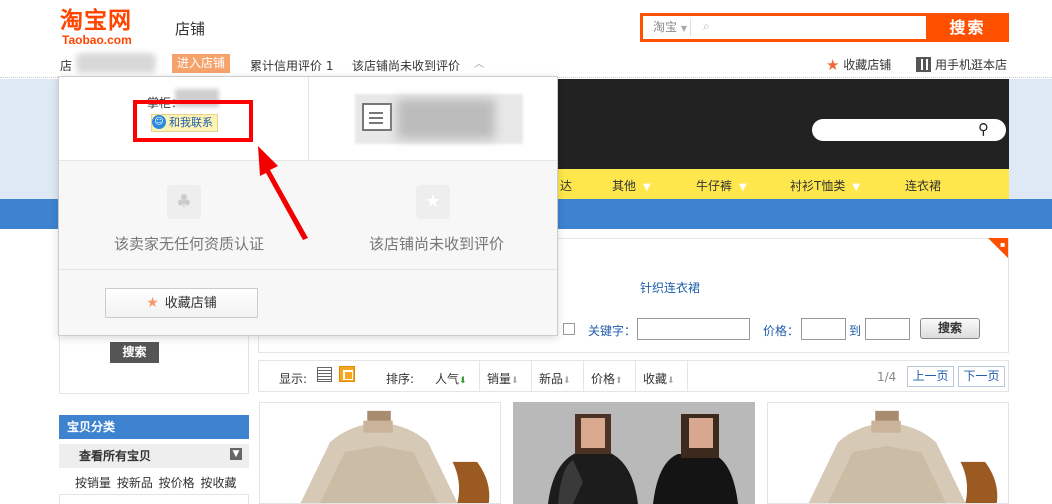  What do you see at coordinates (190, 29) in the screenshot?
I see `shop-label: 店铺` at bounding box center [190, 29].